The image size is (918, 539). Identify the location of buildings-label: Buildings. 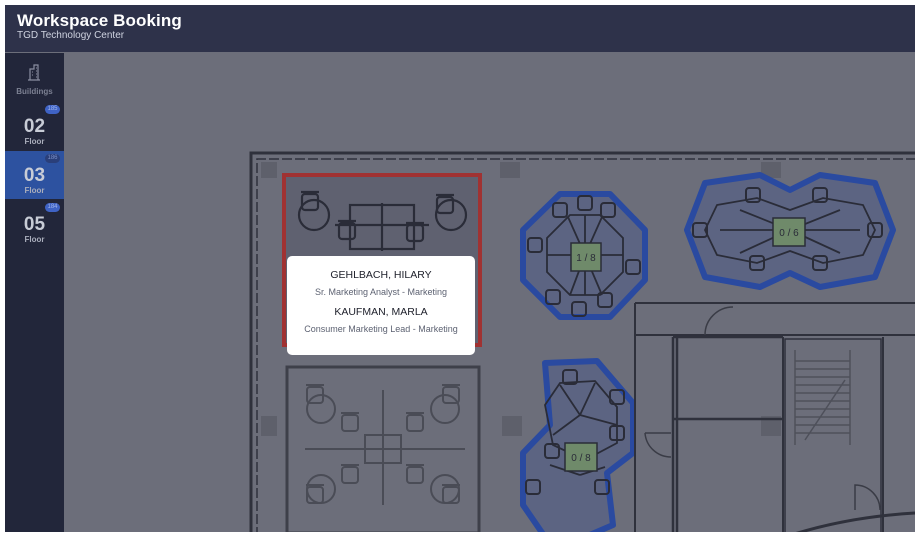
(34, 91).